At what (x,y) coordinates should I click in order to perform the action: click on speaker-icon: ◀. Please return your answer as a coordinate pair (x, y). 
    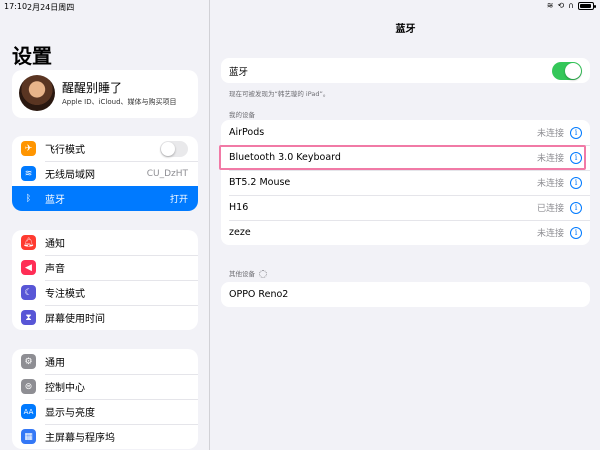
    Looking at the image, I should click on (28, 267).